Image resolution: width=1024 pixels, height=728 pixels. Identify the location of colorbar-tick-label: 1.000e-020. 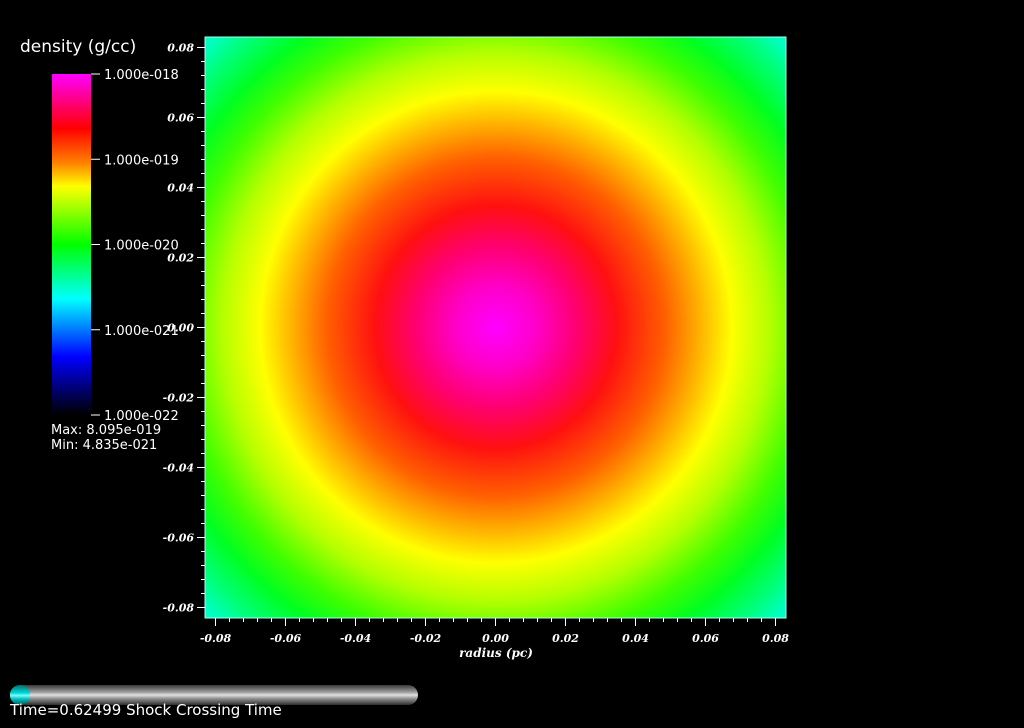
(141, 246).